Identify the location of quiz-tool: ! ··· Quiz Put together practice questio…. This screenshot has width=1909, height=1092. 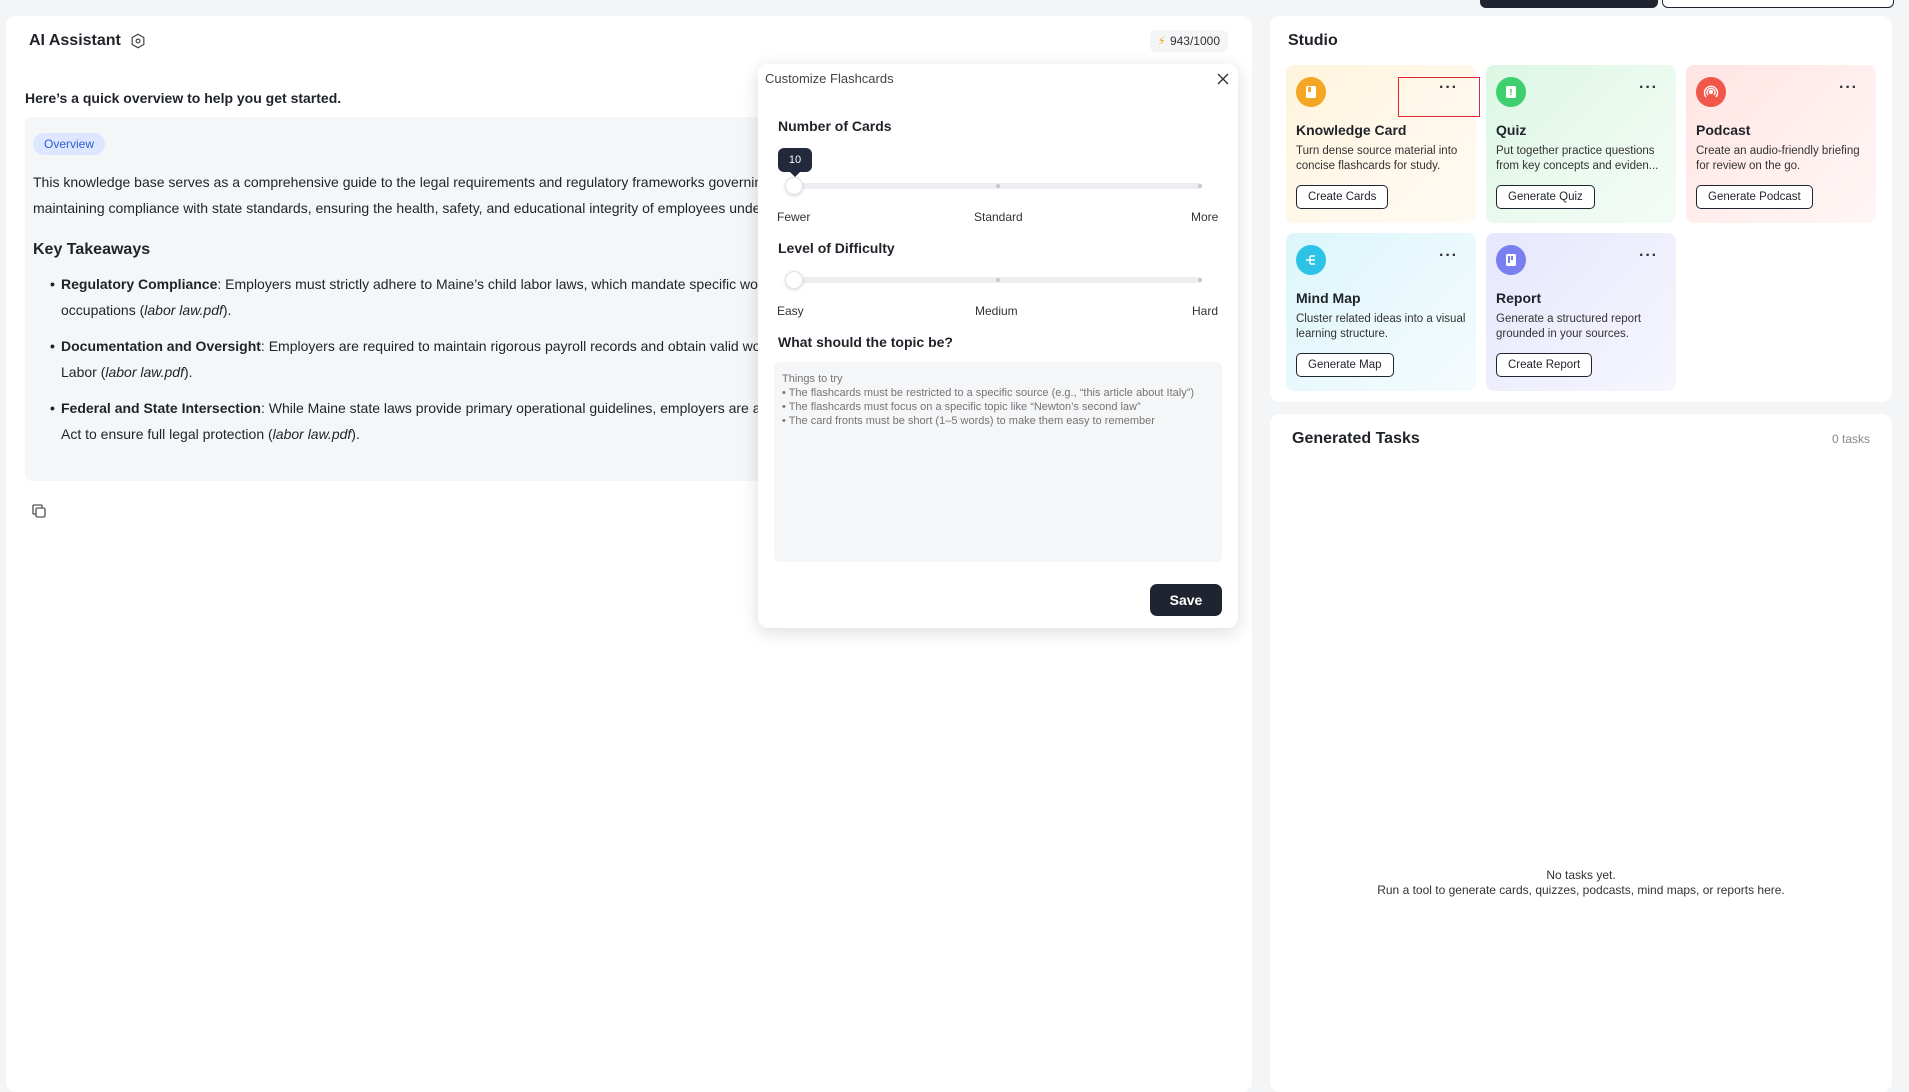
(1581, 144).